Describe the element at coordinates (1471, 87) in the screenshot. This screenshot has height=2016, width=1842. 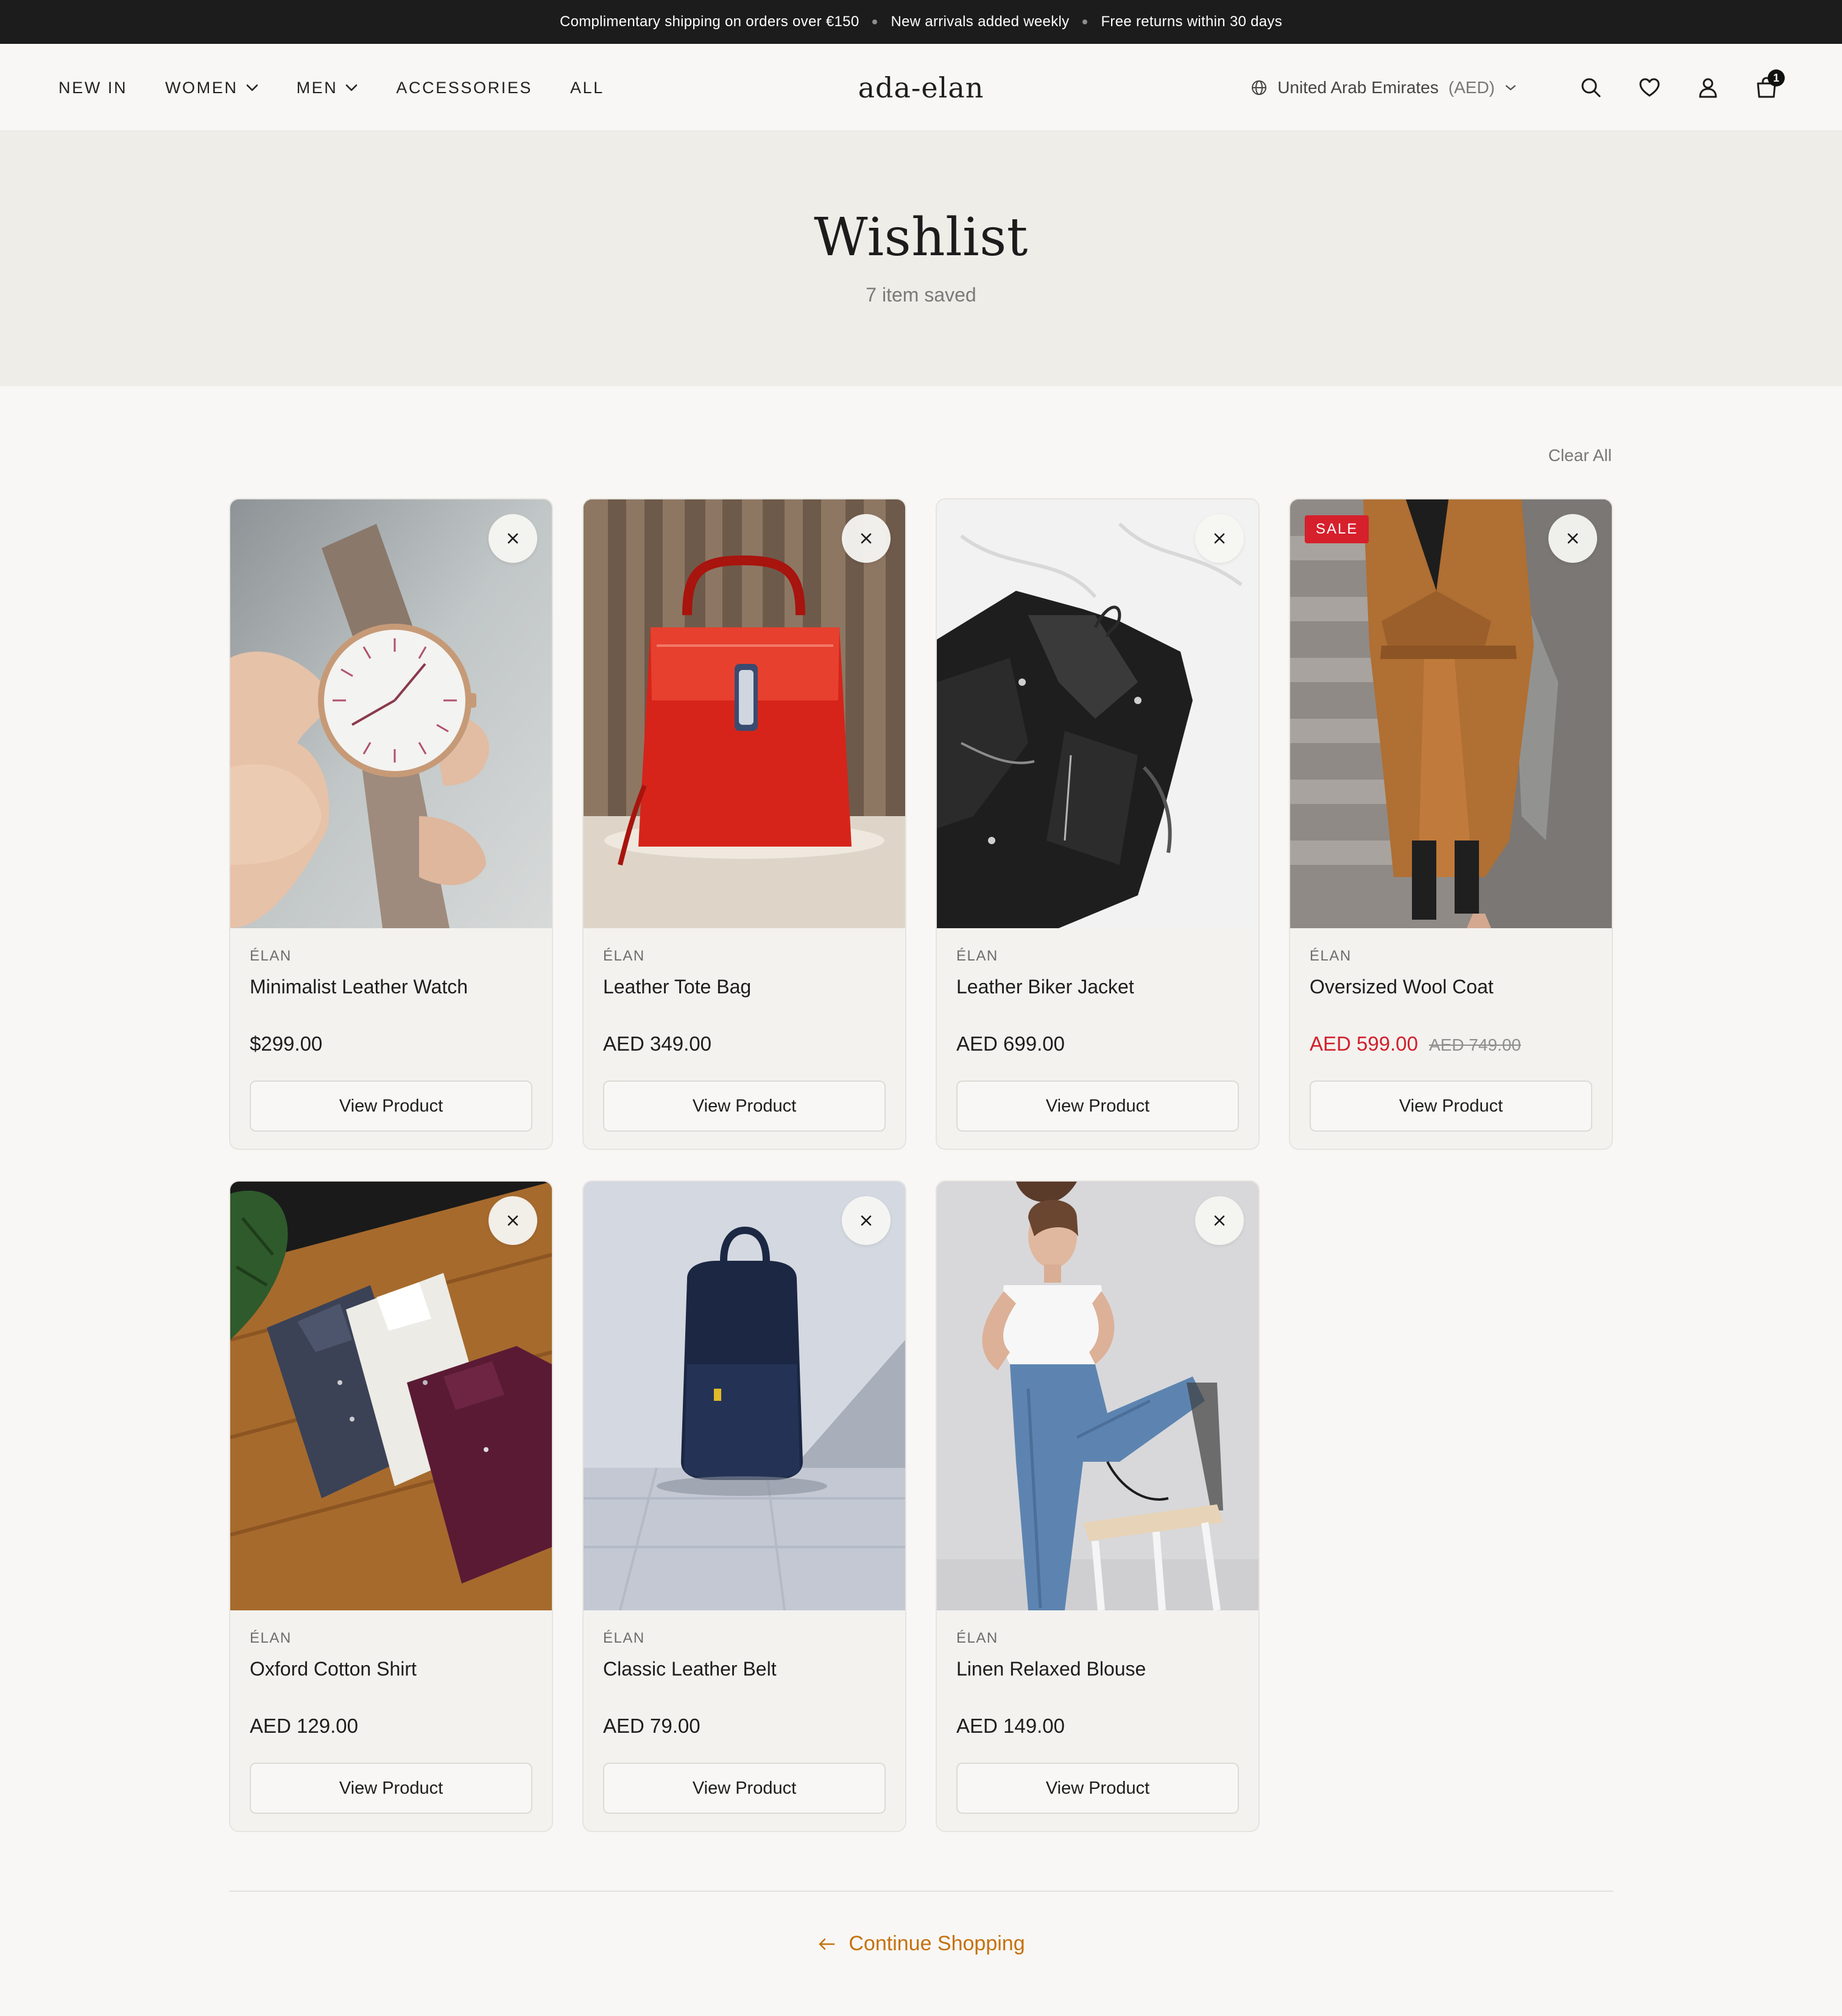
I see `region-currency: (AED)` at that location.